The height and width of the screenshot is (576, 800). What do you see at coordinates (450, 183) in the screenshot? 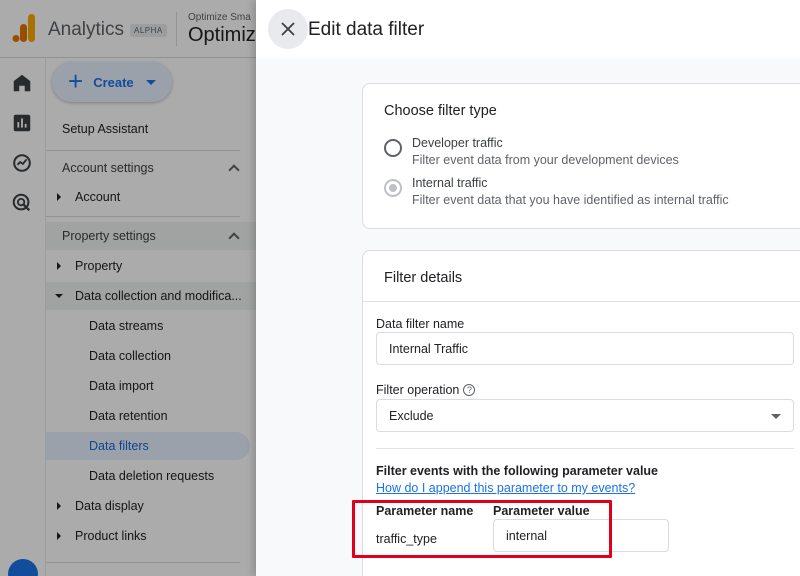
I see `option-title: Internal traffic` at bounding box center [450, 183].